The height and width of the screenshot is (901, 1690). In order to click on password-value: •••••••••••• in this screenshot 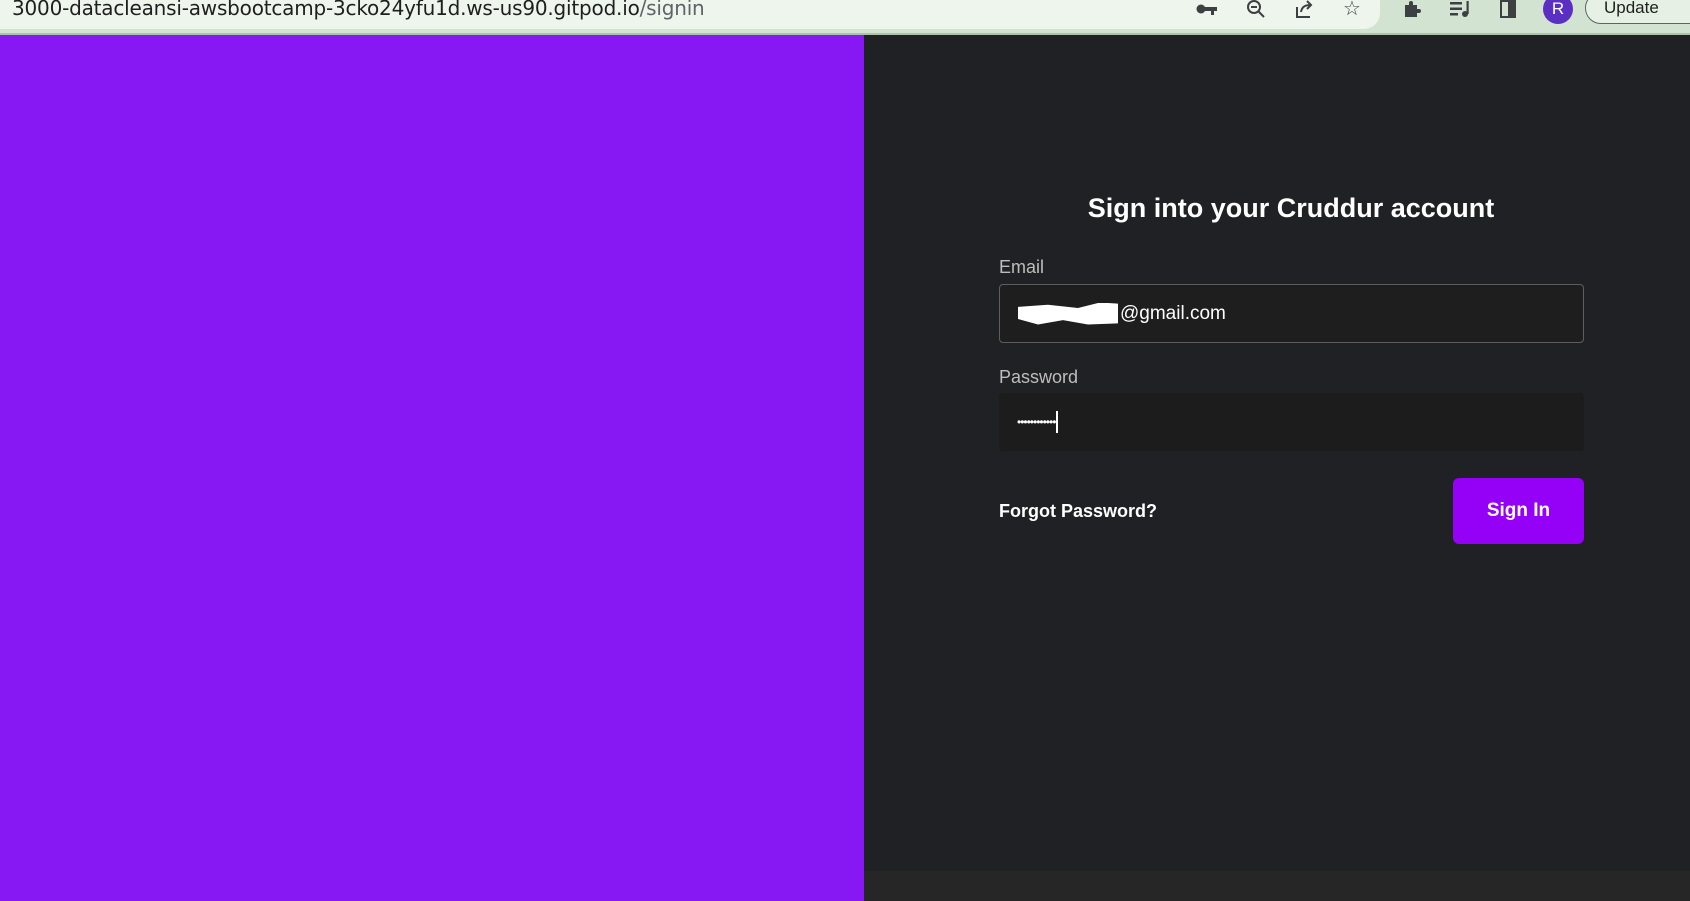, I will do `click(1036, 422)`.